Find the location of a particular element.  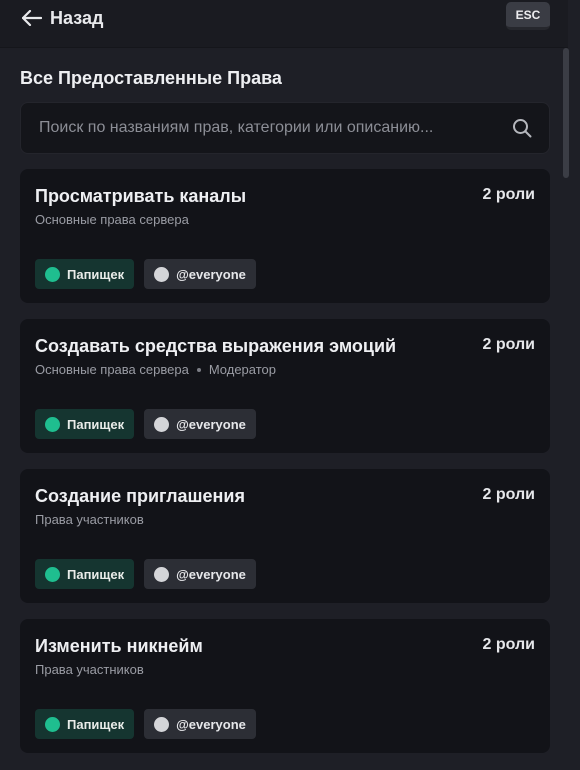

search-input is located at coordinates (275, 128).